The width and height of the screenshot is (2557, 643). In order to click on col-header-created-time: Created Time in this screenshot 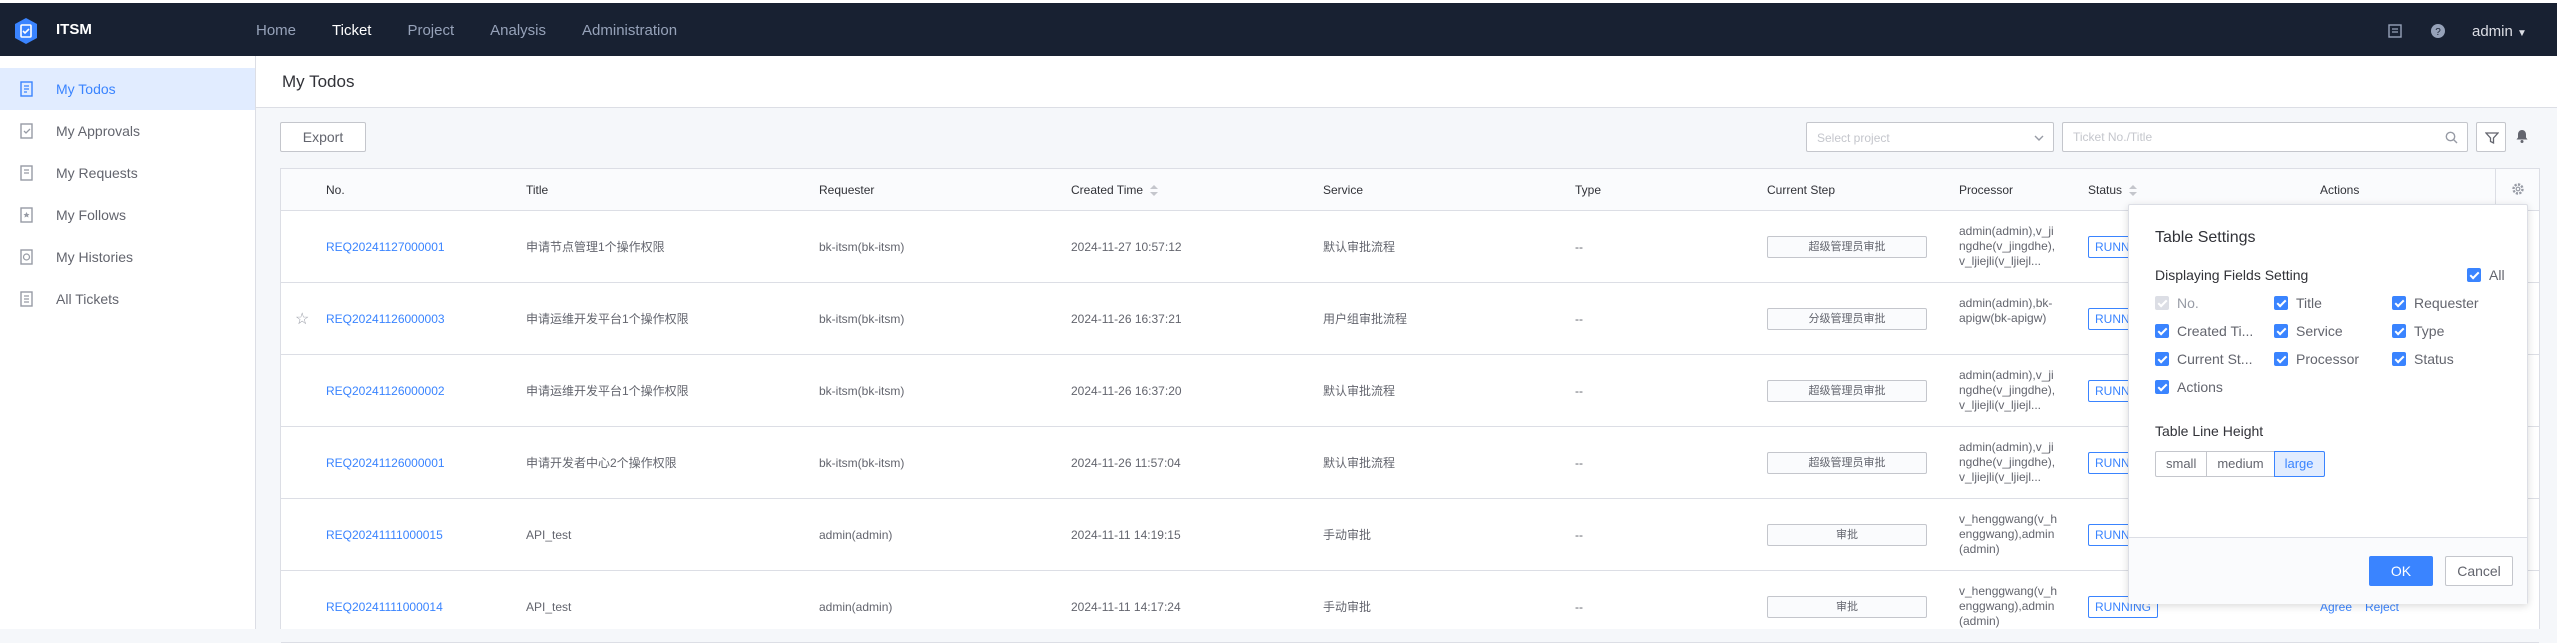, I will do `click(1115, 190)`.